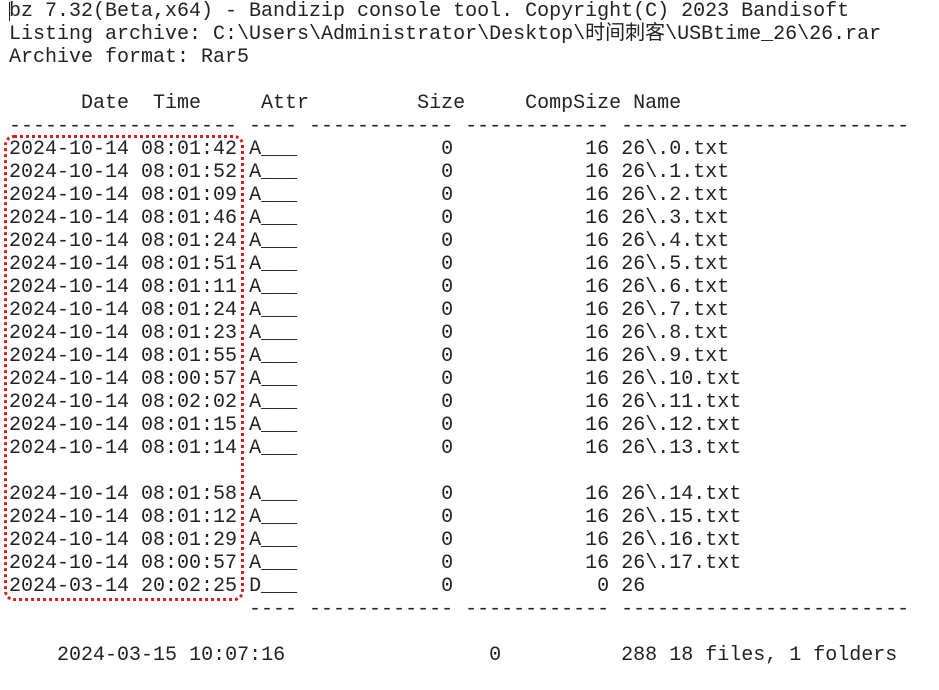  I want to click on file-row: 2024-10-14 08:02:02 A___ 0 16 26\.11.txt, so click(375, 402).